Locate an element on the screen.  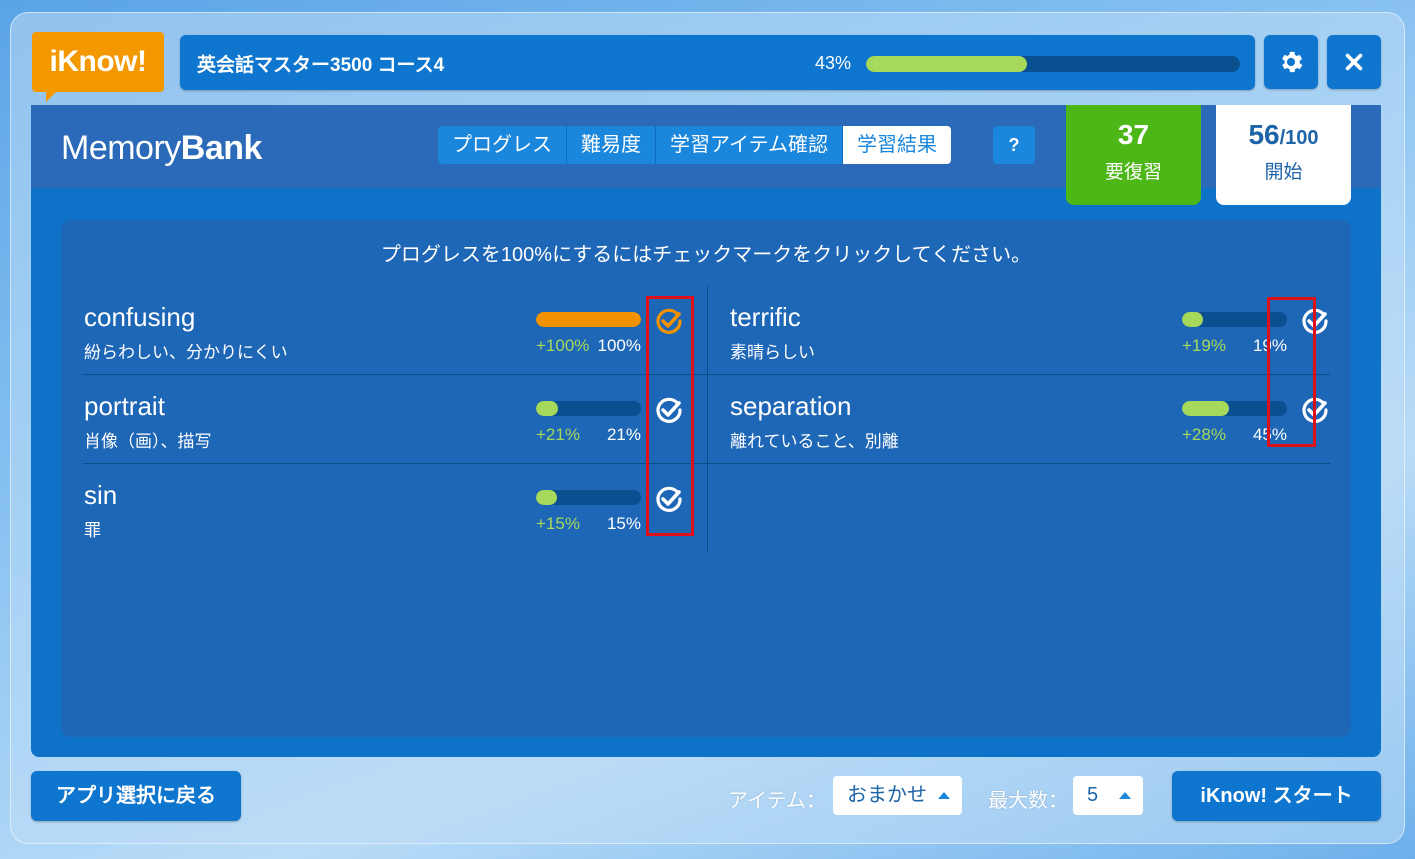
settings-button is located at coordinates (1291, 62).